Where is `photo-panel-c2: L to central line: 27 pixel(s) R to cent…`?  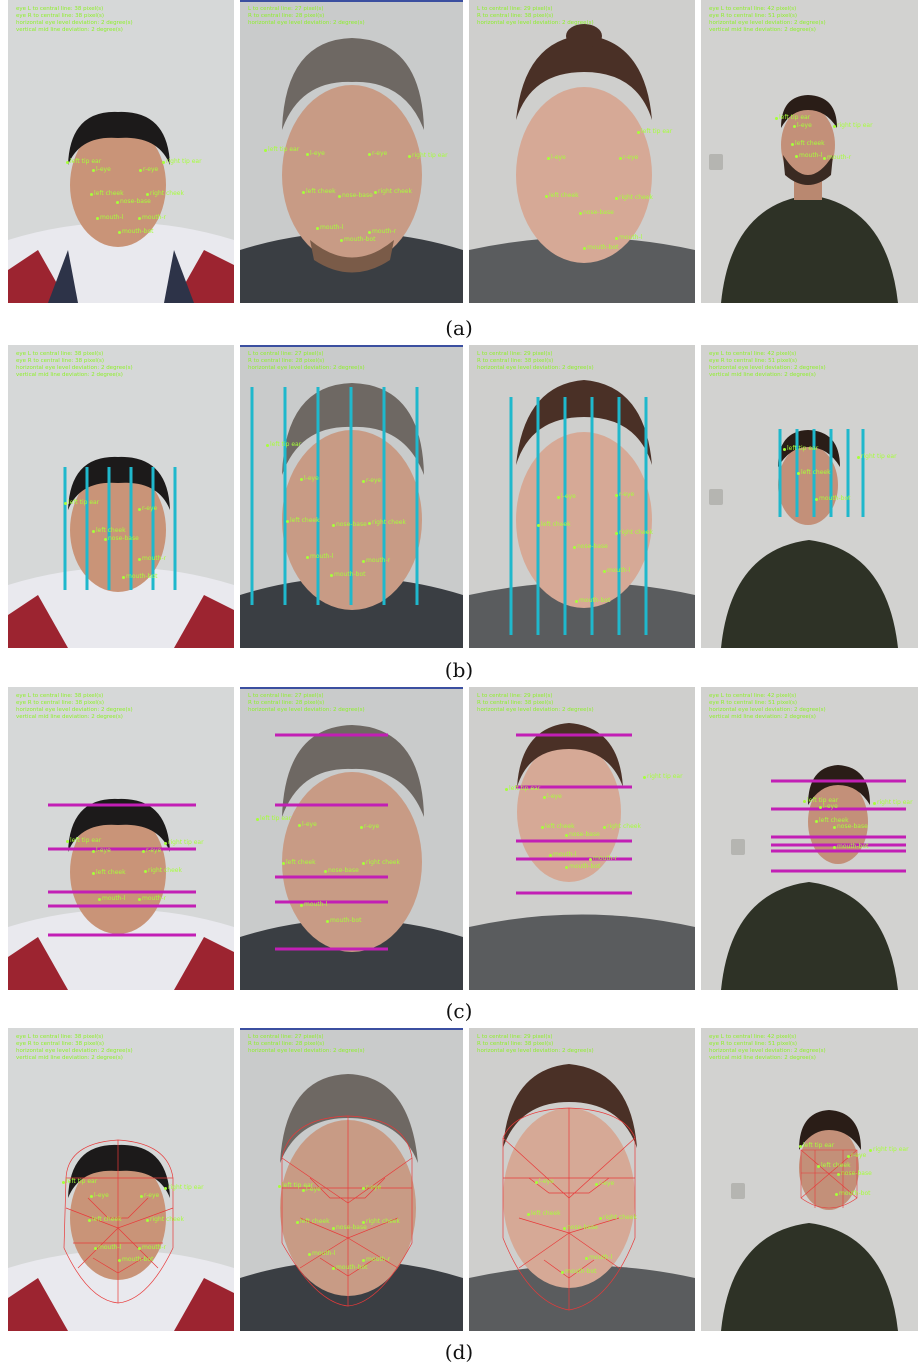
photo-panel-c2: L to central line: 27 pixel(s) R to cent… is located at coordinates (351, 838).